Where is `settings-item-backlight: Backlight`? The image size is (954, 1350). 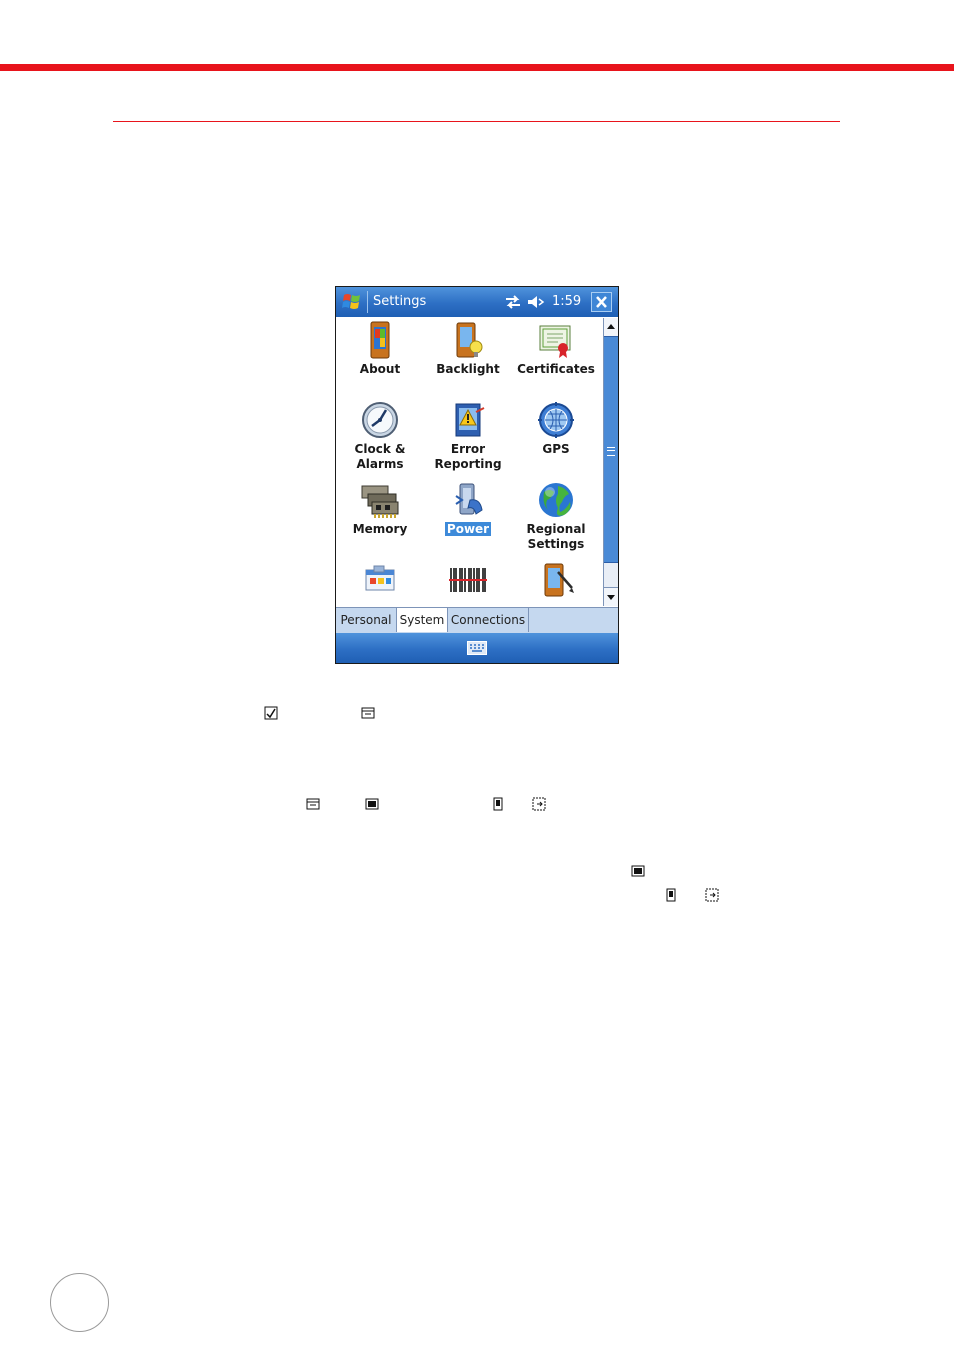
settings-item-backlight: Backlight is located at coordinates (468, 348).